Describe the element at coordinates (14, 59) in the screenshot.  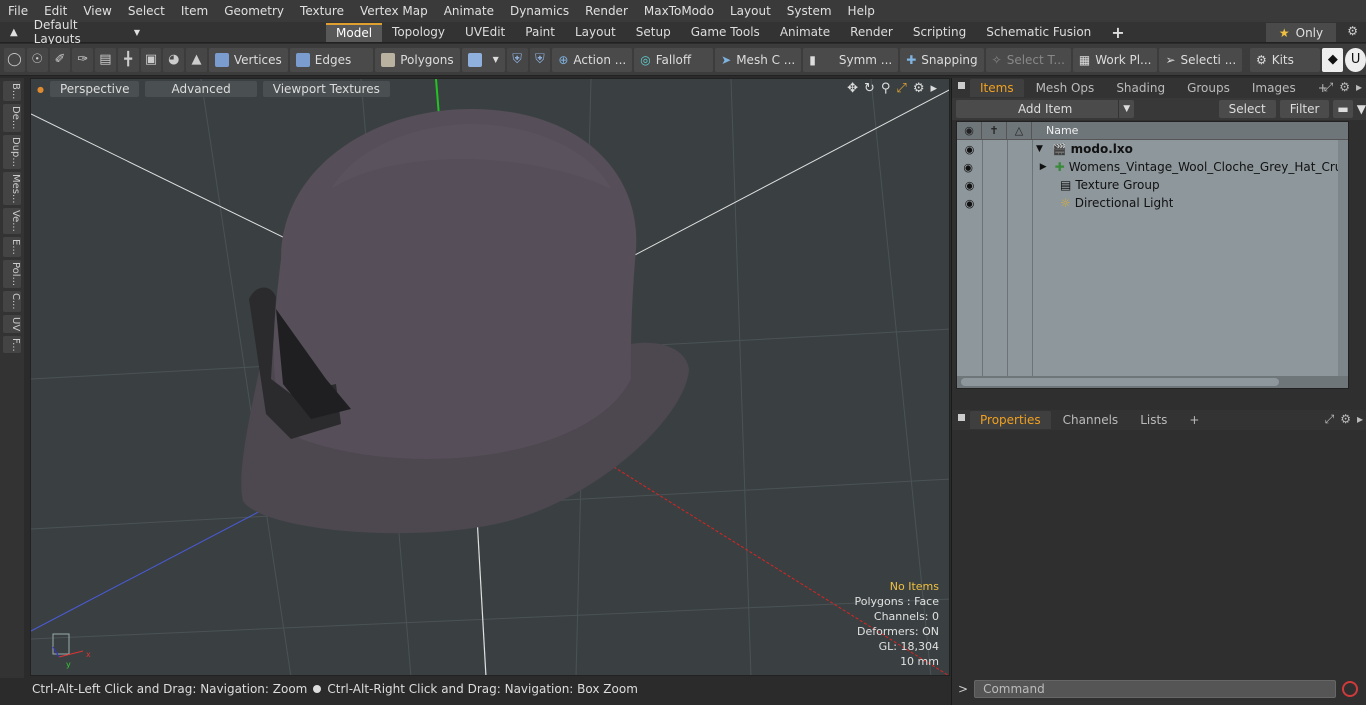
I see `circle-select-icon: ◯` at that location.